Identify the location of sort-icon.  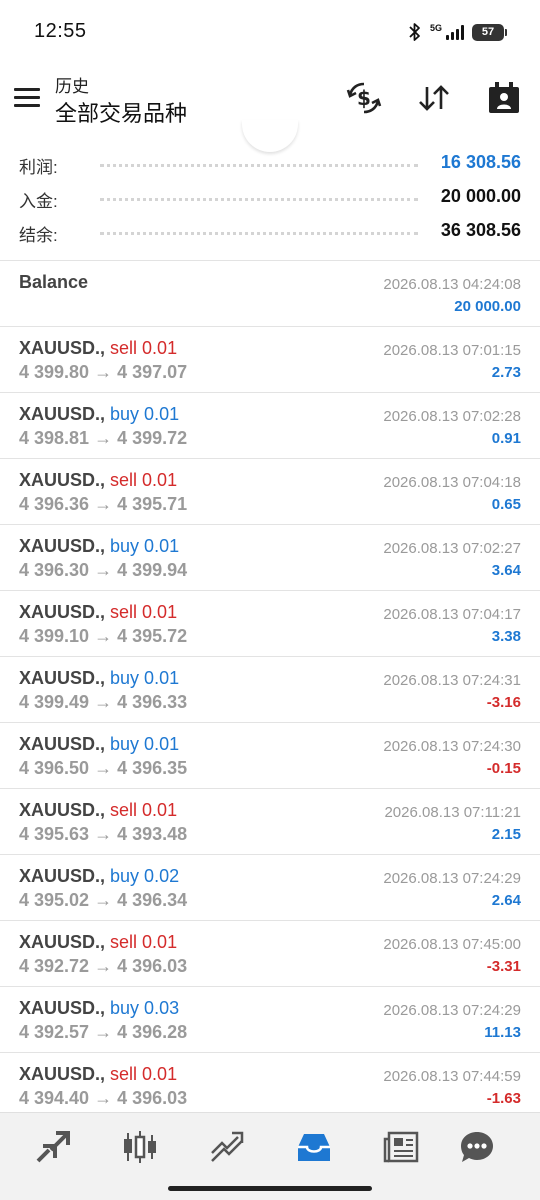
(434, 98).